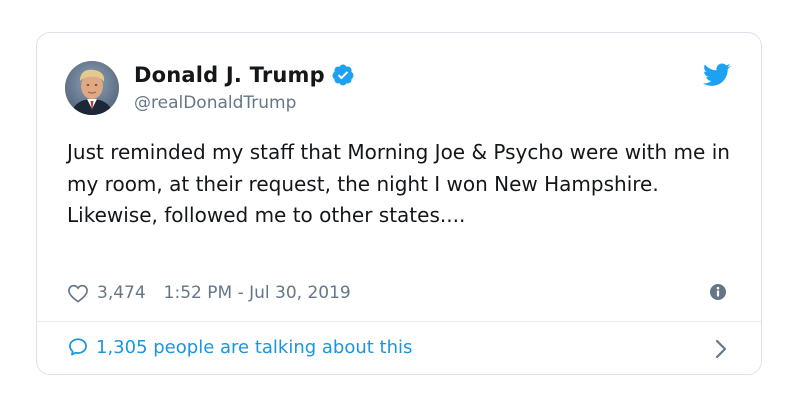  I want to click on conversation-link: 1,305 people are talking about this, so click(399, 348).